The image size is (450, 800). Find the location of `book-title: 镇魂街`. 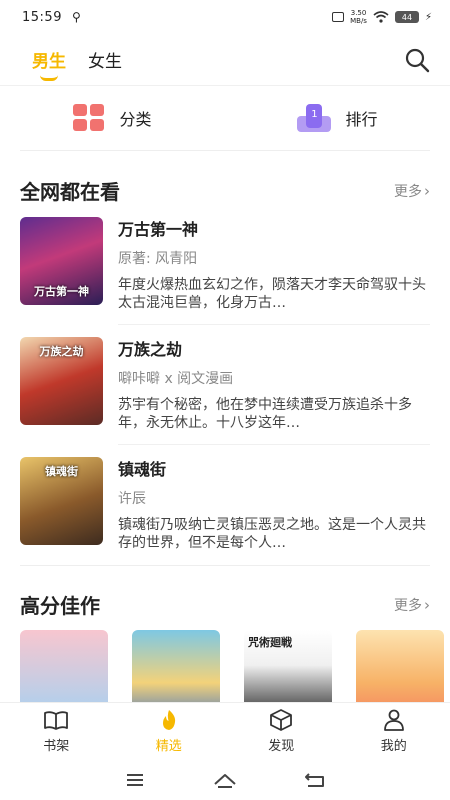

book-title: 镇魂街 is located at coordinates (142, 469).